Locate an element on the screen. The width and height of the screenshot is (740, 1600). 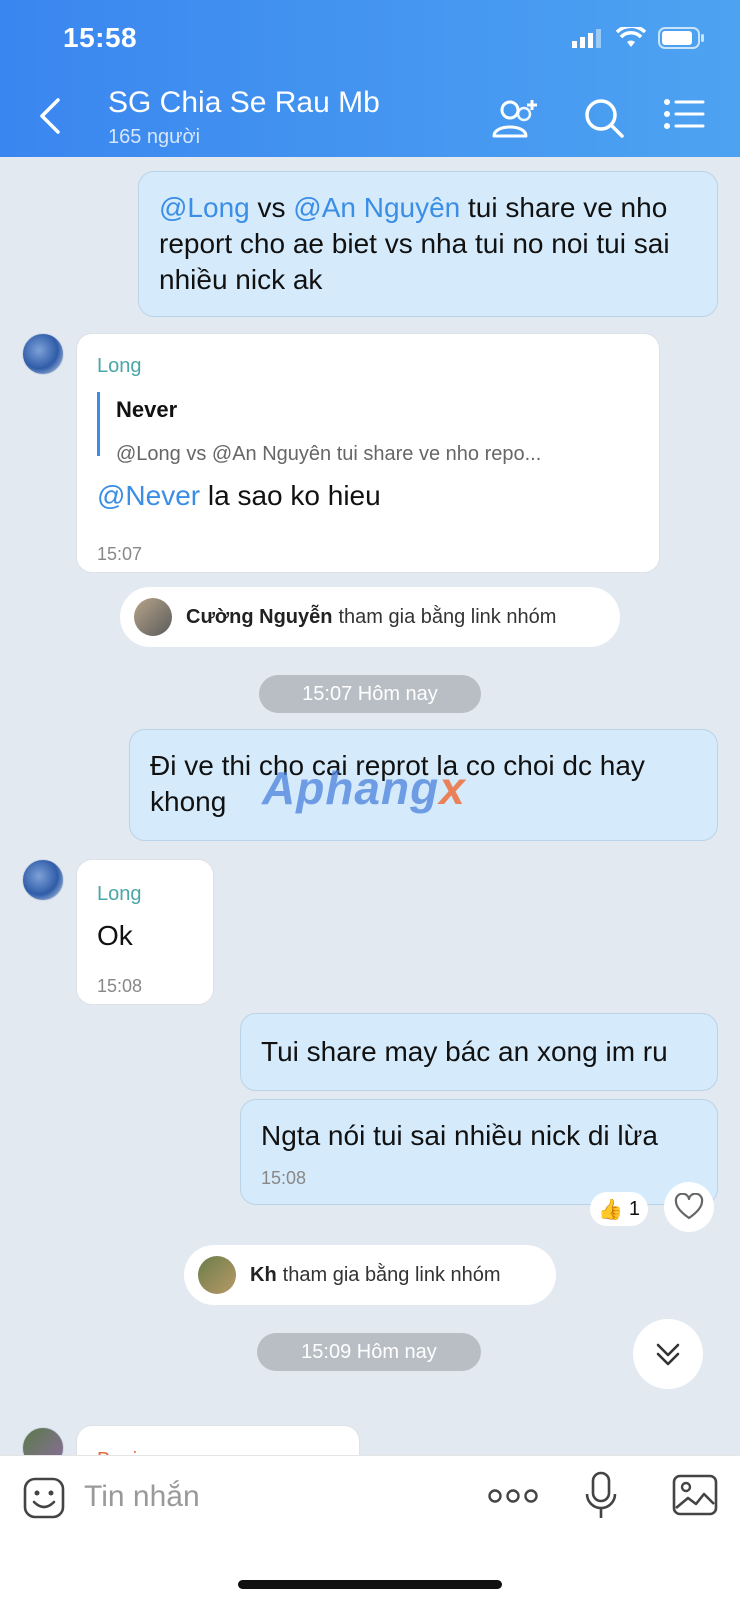
mic-icon is located at coordinates (601, 1494).